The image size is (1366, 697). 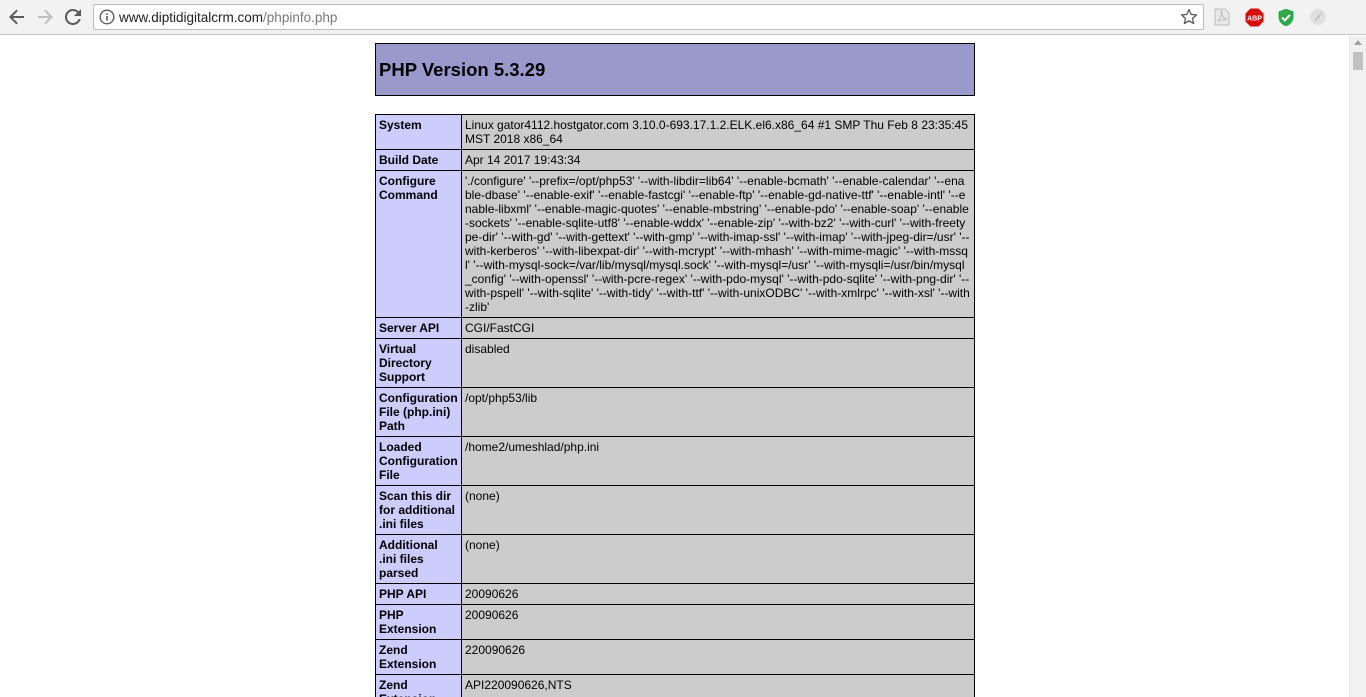 What do you see at coordinates (300, 17) in the screenshot?
I see `url-path: /phpinfo.php` at bounding box center [300, 17].